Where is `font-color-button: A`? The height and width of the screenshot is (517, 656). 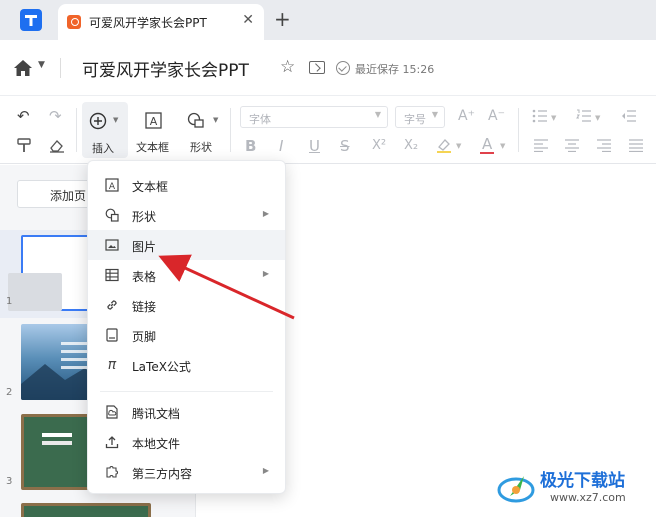 font-color-button: A is located at coordinates (487, 144).